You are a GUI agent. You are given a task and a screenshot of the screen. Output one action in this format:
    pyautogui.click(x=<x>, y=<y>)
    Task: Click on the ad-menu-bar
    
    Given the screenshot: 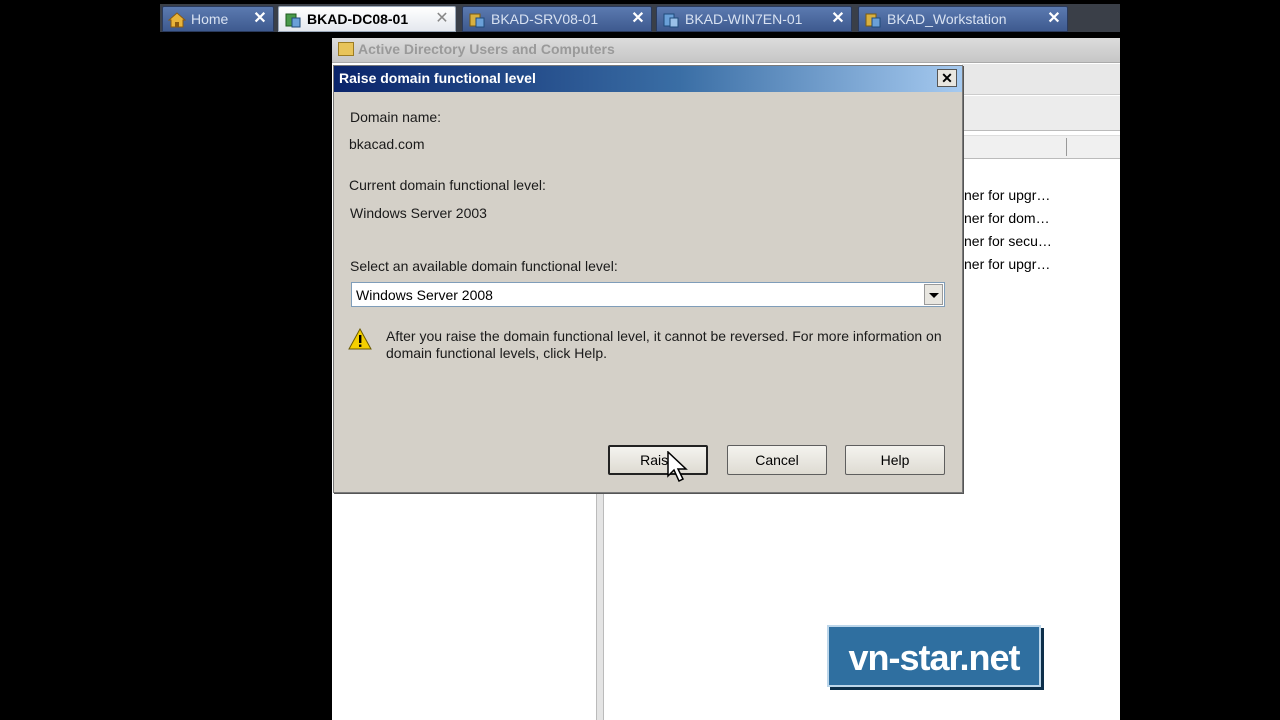 What is the action you would take?
    pyautogui.click(x=1041, y=79)
    